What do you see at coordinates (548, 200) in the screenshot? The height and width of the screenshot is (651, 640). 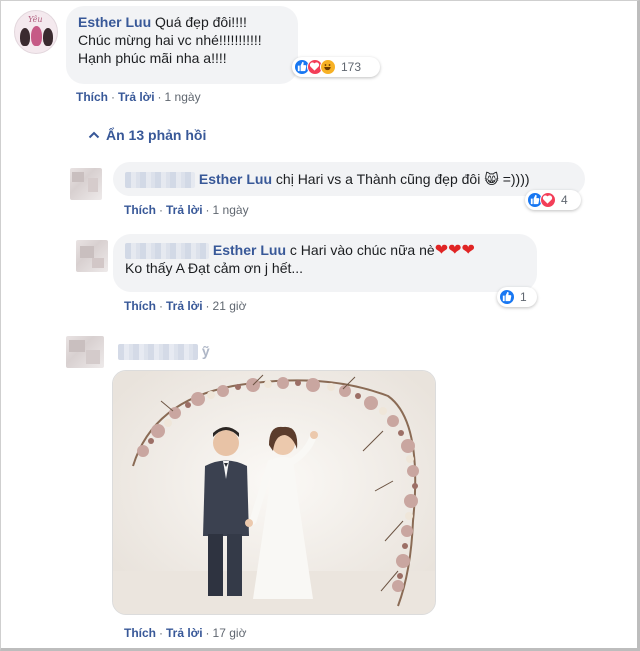 I see `love-reaction-icon` at bounding box center [548, 200].